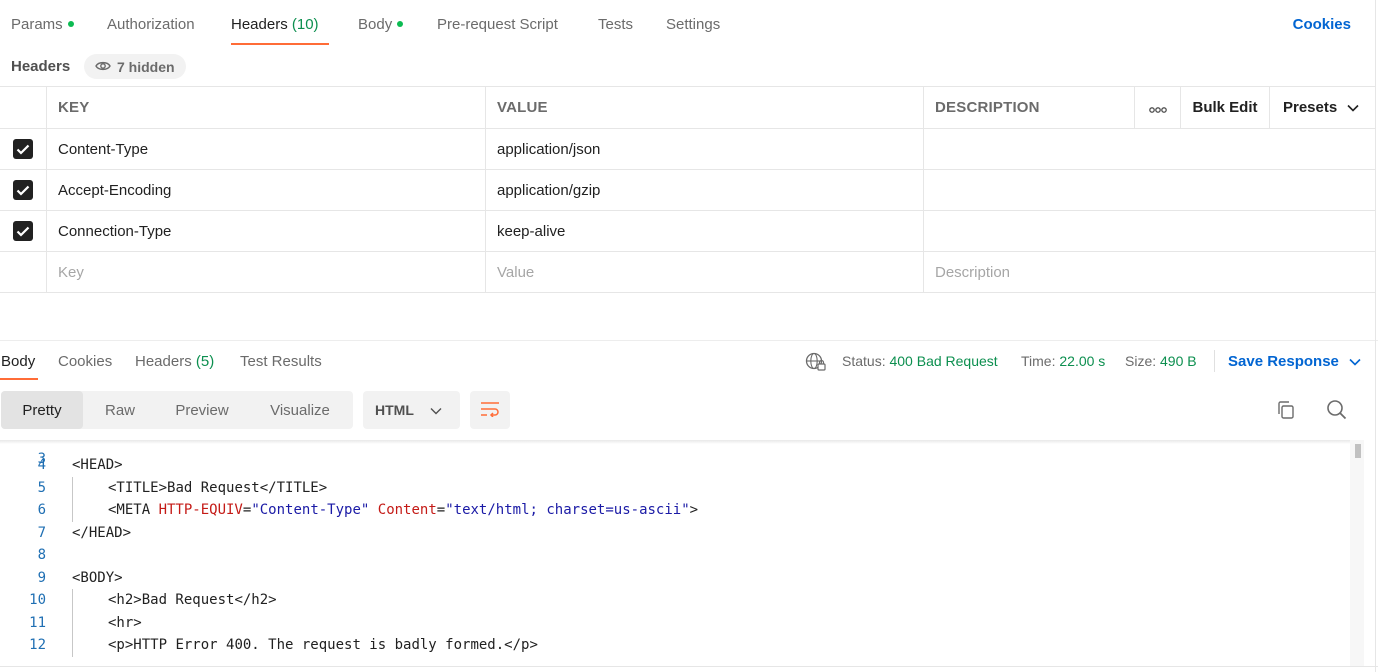 Image resolution: width=1378 pixels, height=672 pixels. Describe the element at coordinates (521, 645) in the screenshot. I see `code-token-tag: </p>` at that location.